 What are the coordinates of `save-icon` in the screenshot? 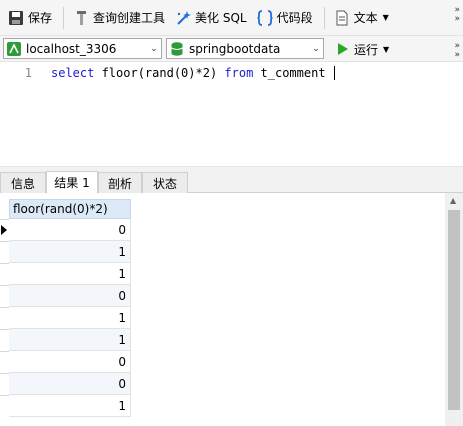 It's located at (16, 18).